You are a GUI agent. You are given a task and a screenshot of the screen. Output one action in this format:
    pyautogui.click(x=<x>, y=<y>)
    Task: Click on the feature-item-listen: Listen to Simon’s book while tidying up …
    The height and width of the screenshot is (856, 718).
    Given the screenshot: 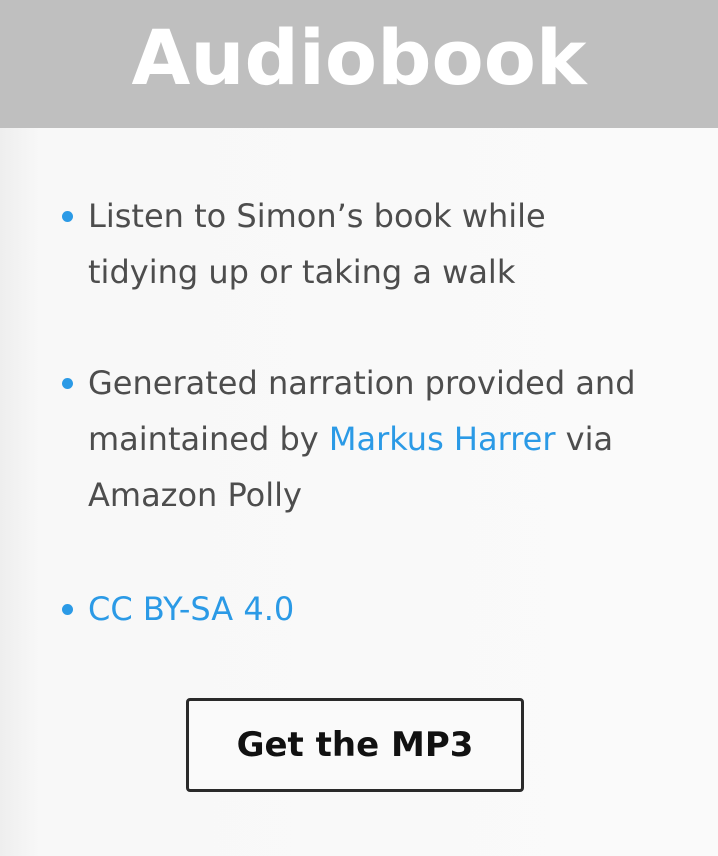 What is the action you would take?
    pyautogui.click(x=355, y=244)
    